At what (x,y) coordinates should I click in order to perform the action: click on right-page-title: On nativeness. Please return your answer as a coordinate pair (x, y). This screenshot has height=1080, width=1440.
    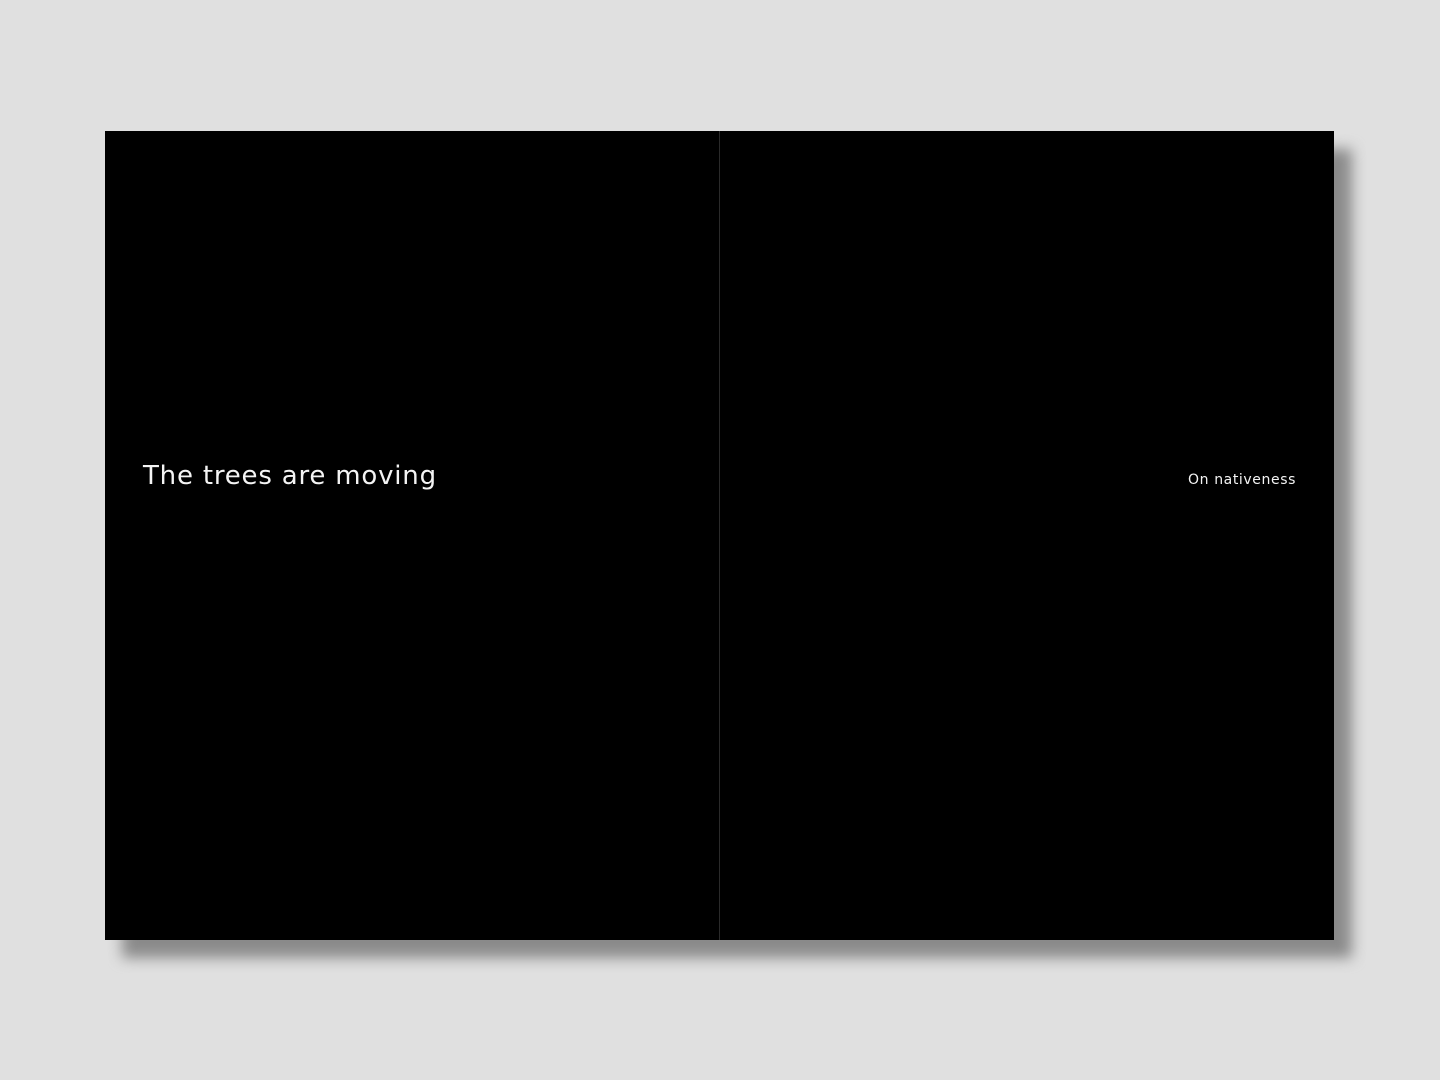
    Looking at the image, I should click on (1242, 480).